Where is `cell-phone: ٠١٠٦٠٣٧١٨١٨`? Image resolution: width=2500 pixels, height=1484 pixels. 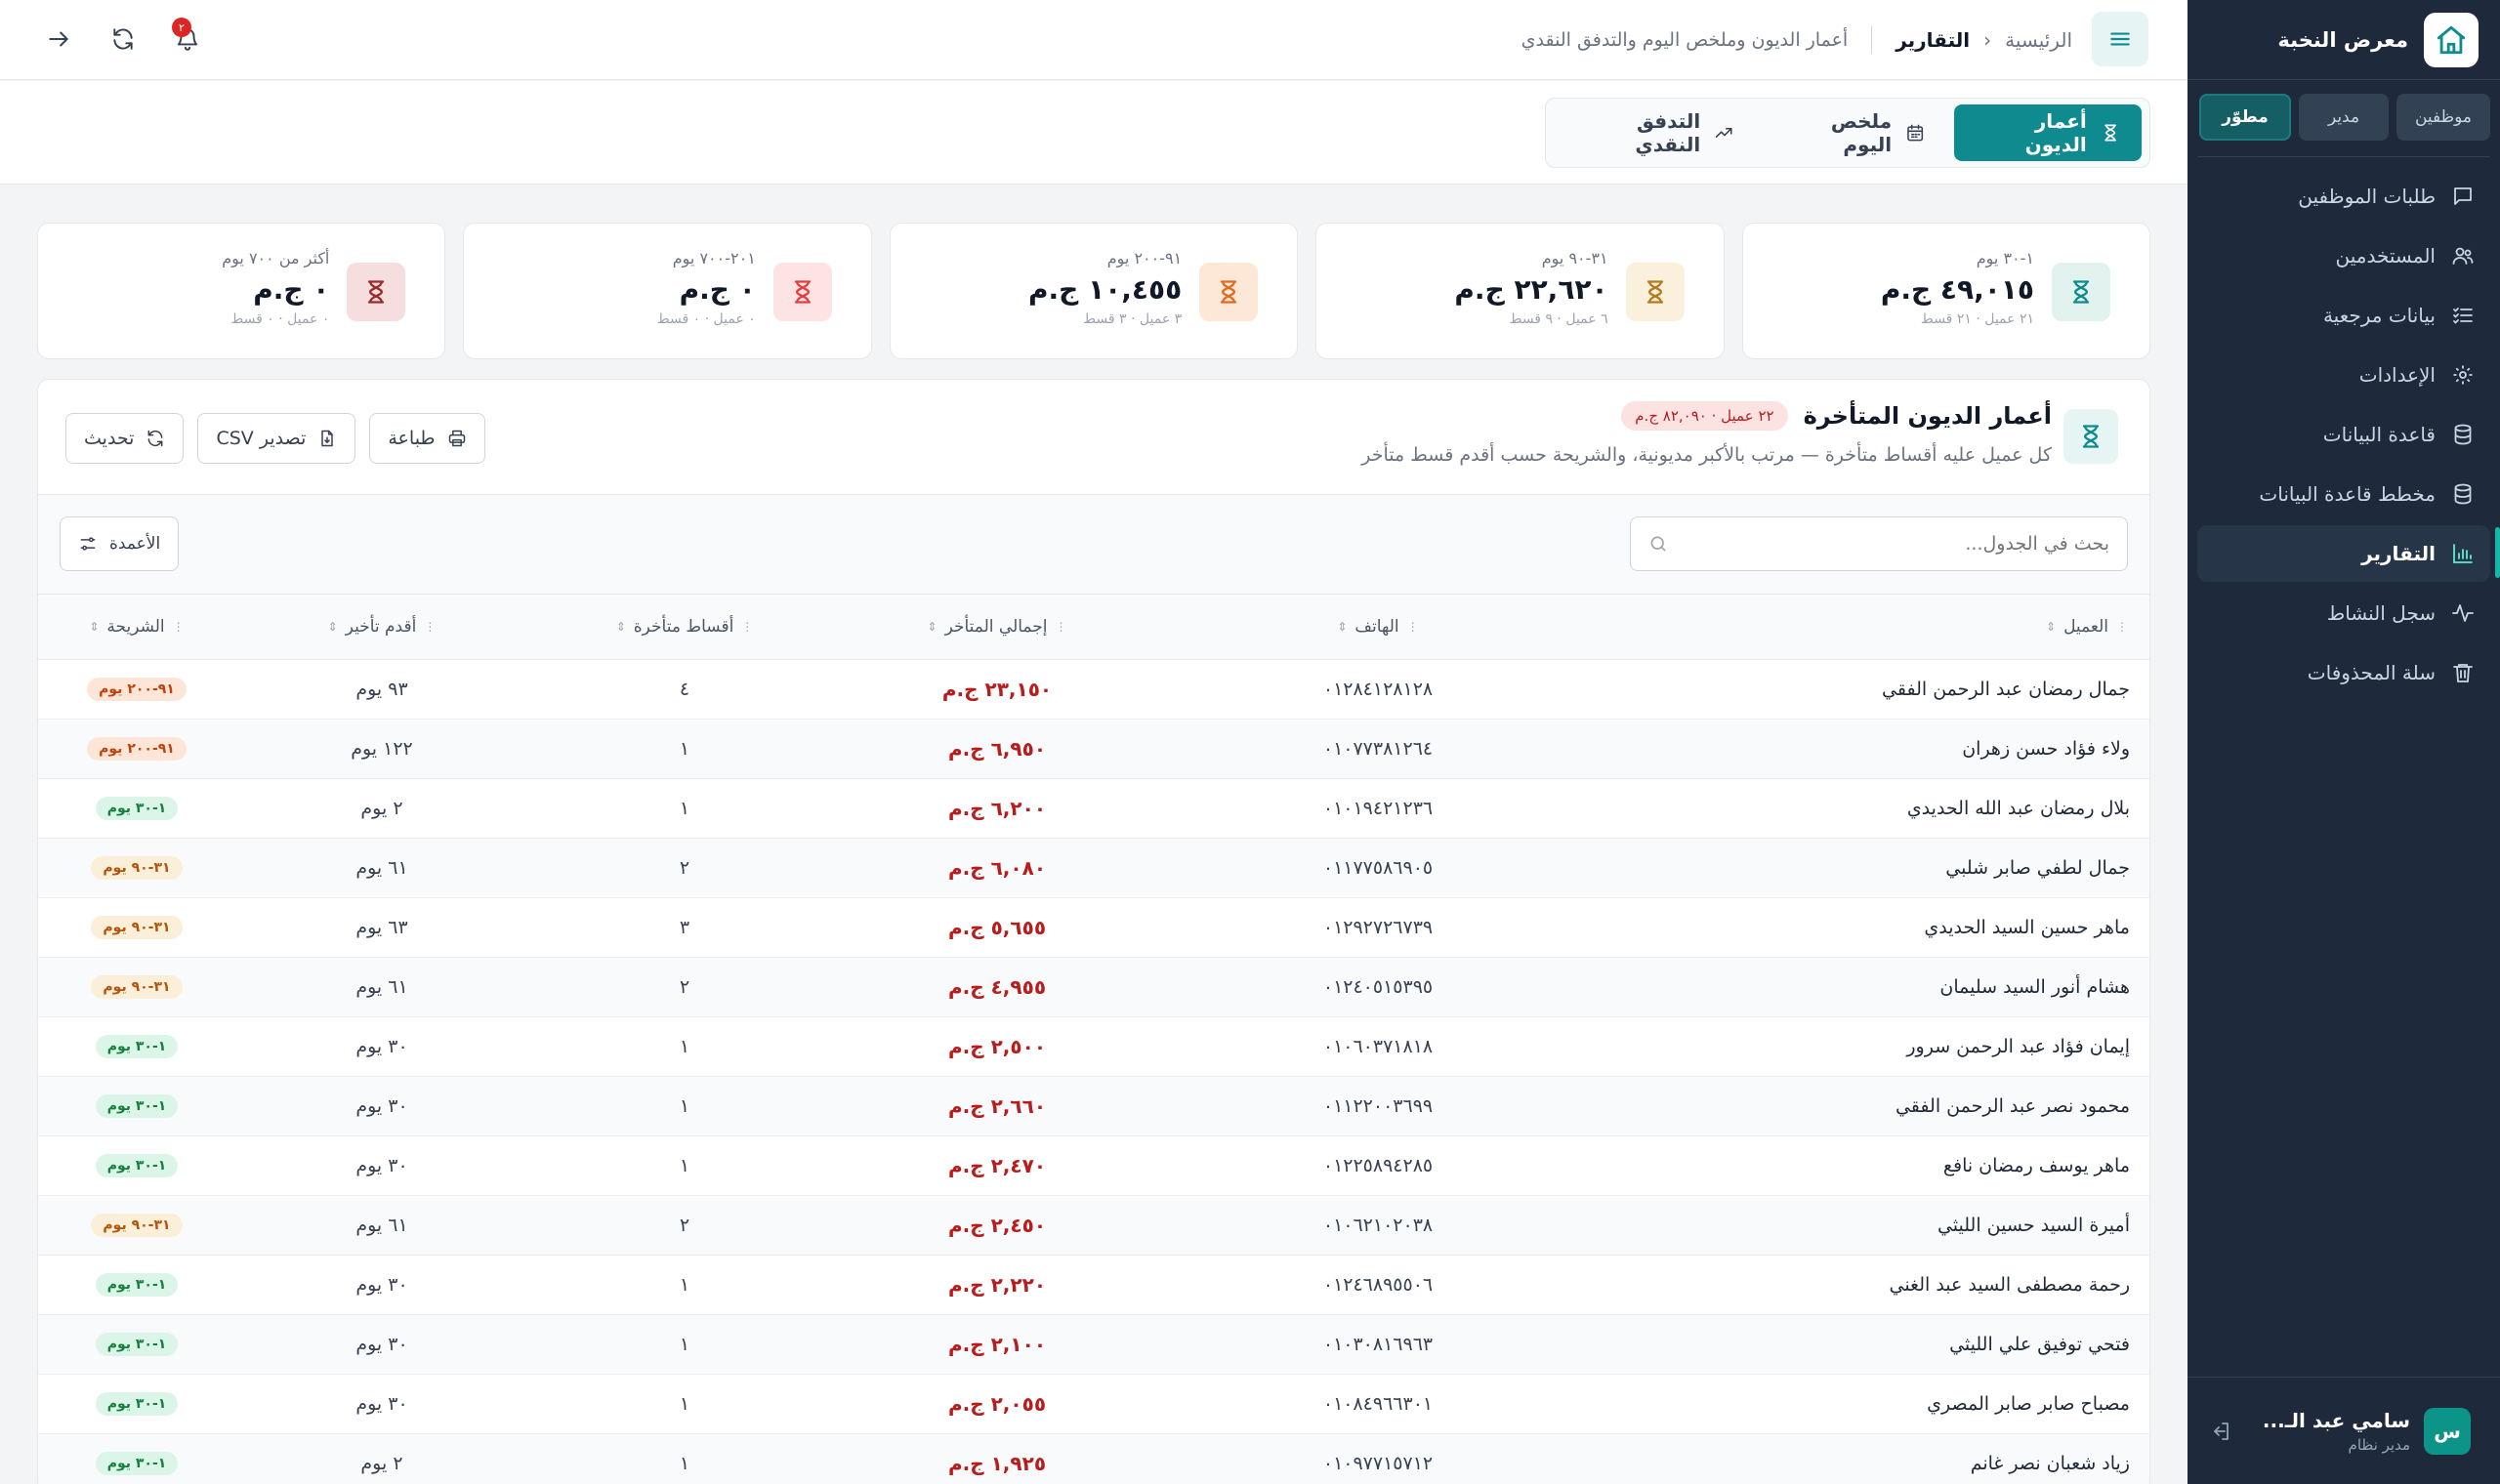
cell-phone: ٠١٠٦٠٣٧١٨١٨ is located at coordinates (1378, 1047).